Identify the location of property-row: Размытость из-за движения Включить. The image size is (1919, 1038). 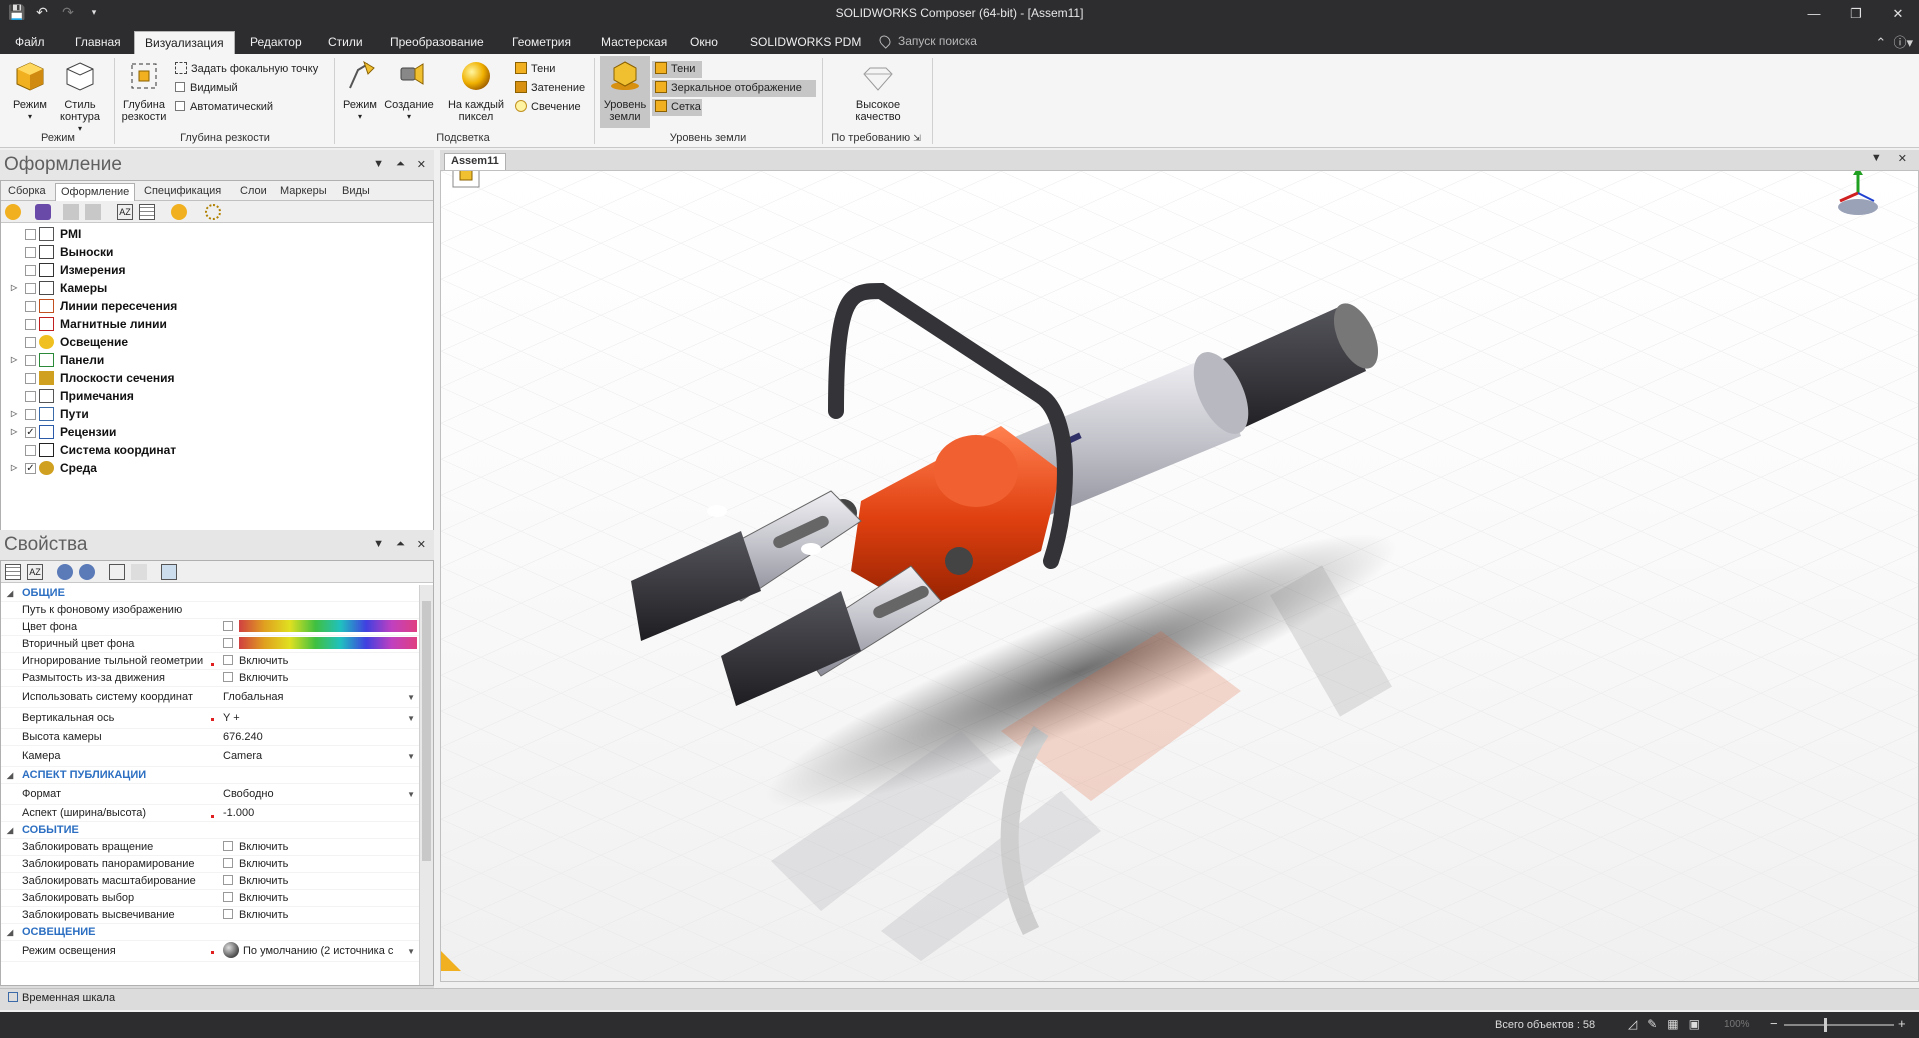
(211, 678).